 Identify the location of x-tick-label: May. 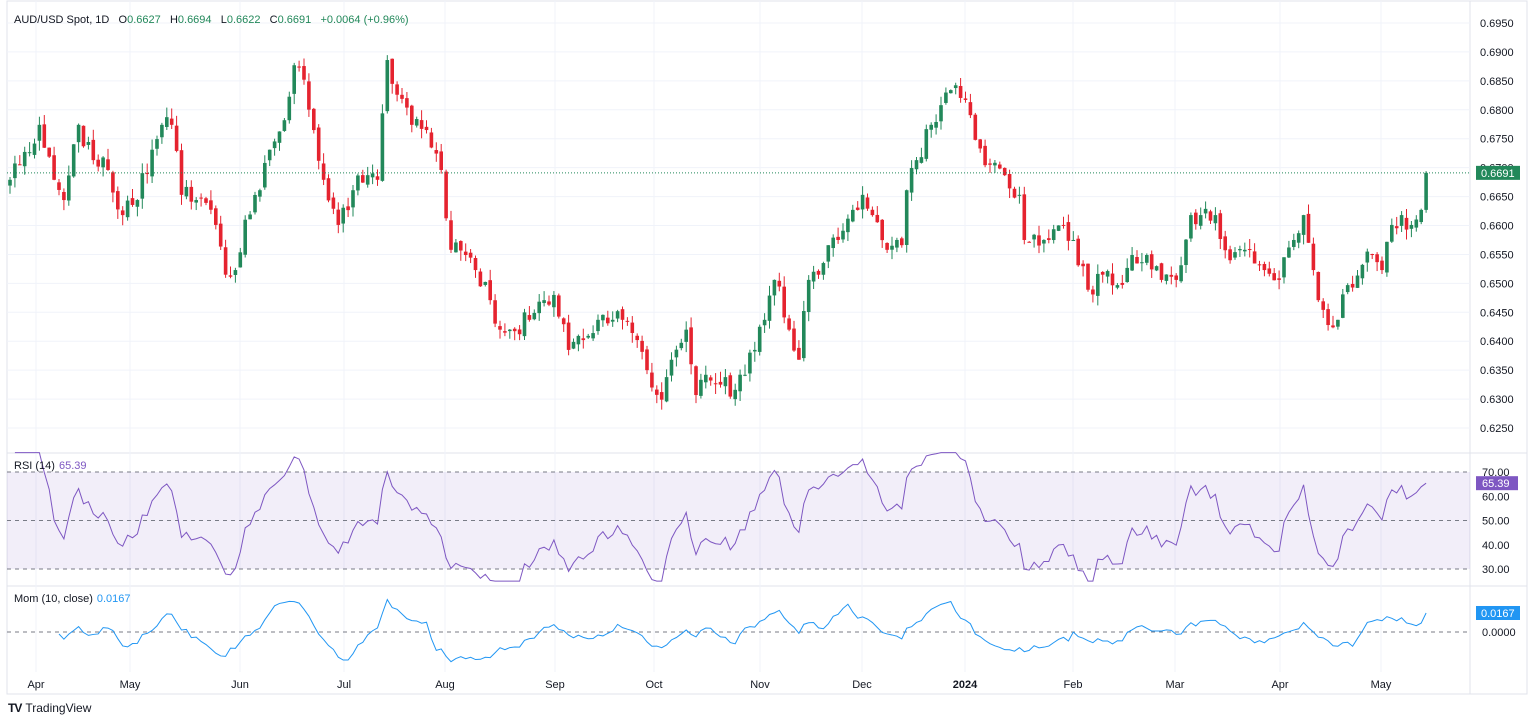
(1381, 685).